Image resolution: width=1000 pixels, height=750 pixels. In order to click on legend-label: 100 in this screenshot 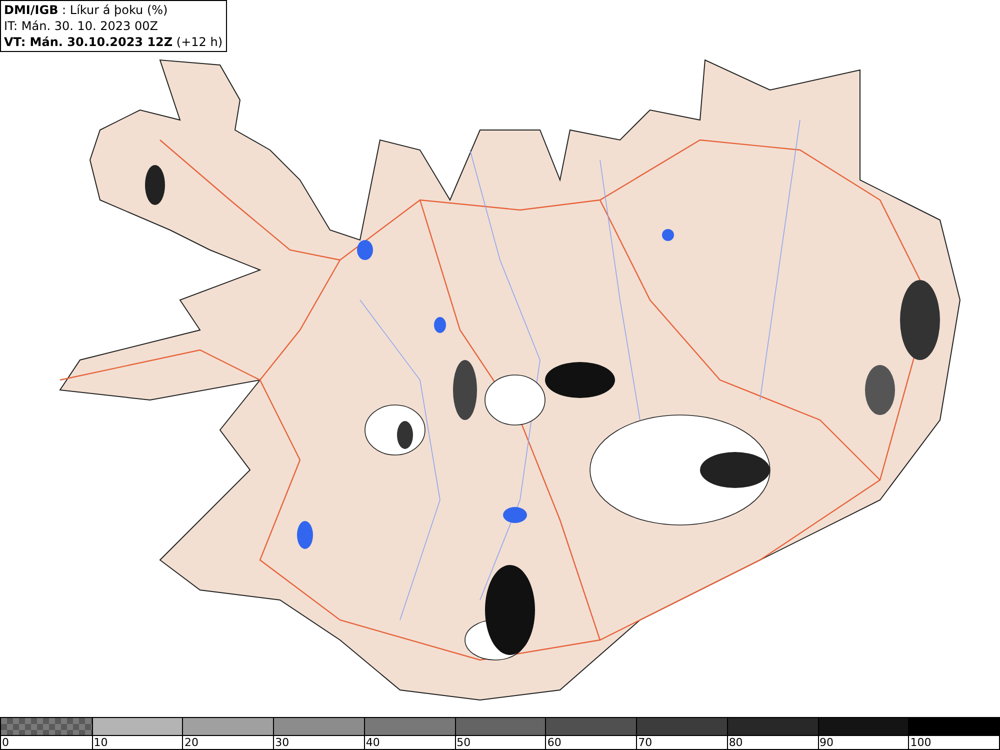, I will do `click(920, 742)`.